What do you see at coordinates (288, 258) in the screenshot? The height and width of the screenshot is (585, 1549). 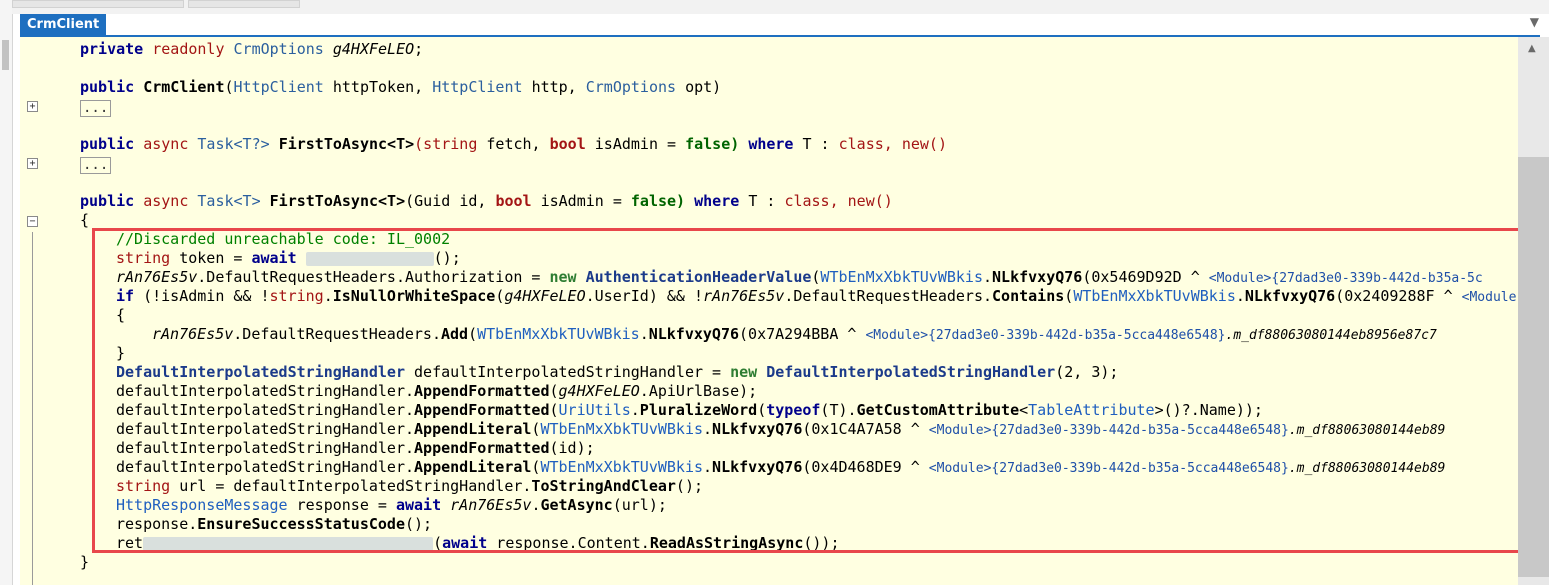 I see `code-line: string token = await ();` at bounding box center [288, 258].